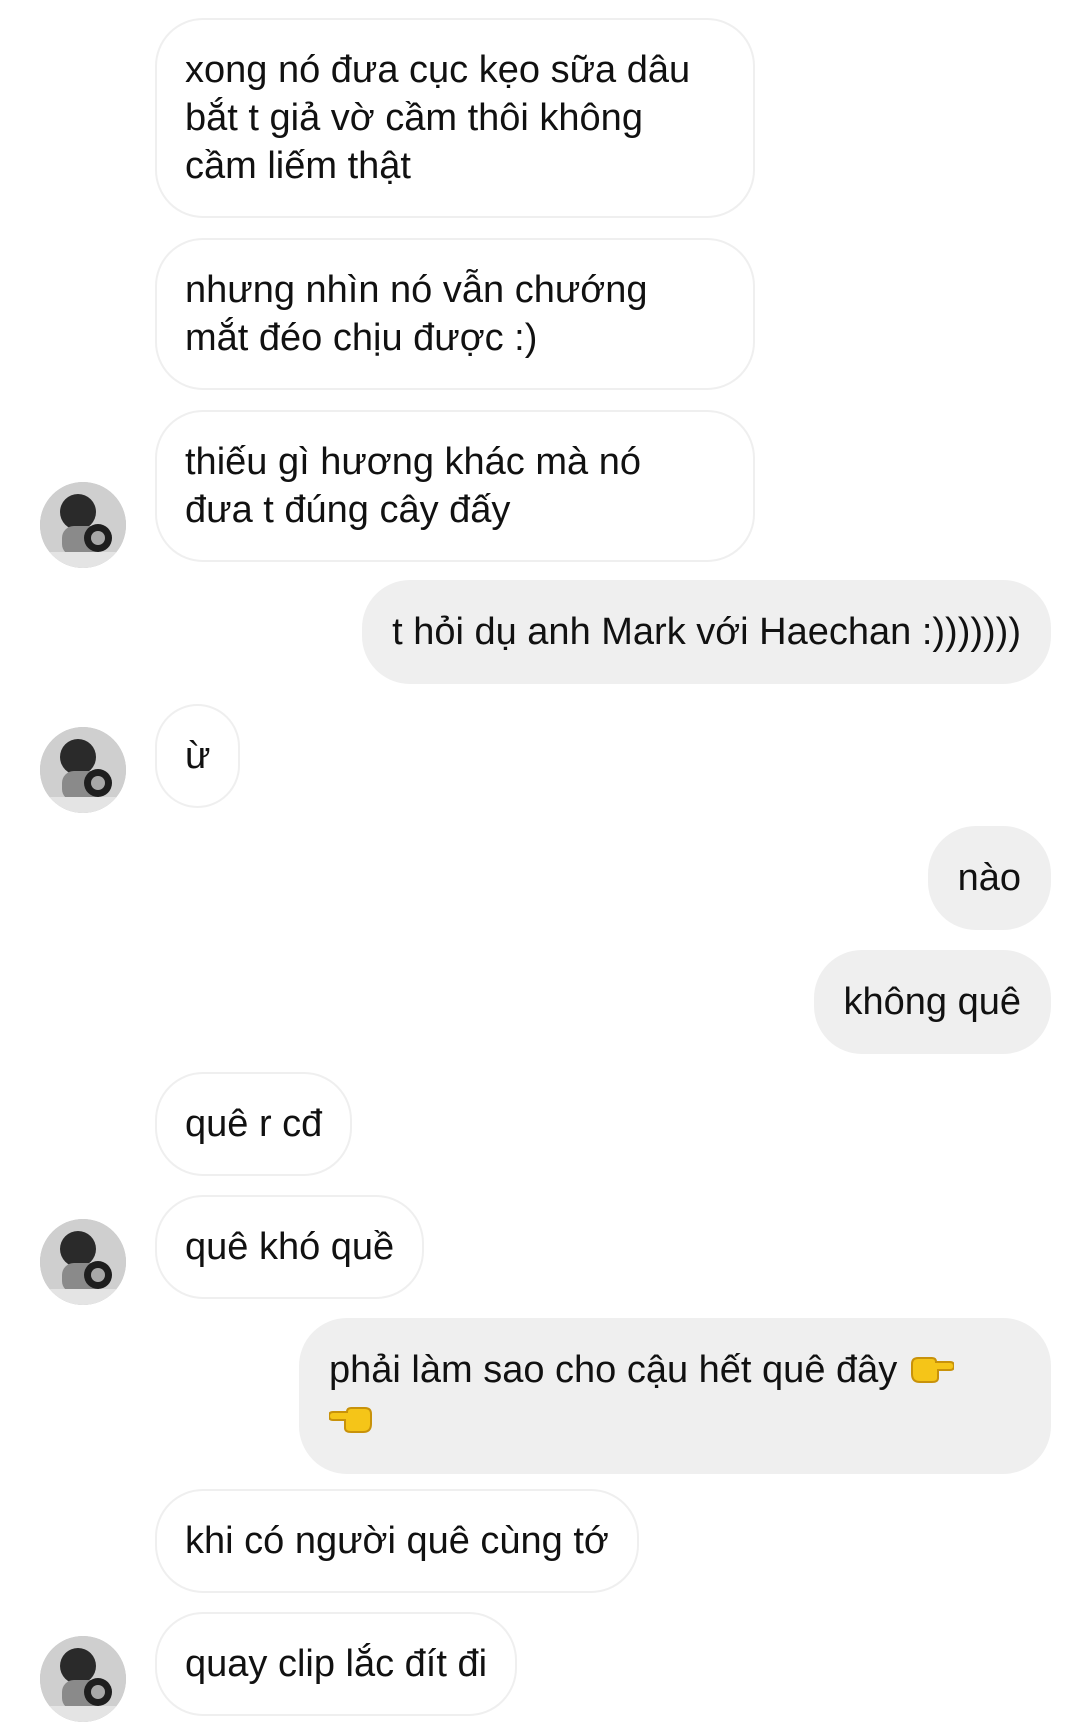  What do you see at coordinates (336, 1664) in the screenshot?
I see `message-bubble-incoming: quay clip lắc đít đi` at bounding box center [336, 1664].